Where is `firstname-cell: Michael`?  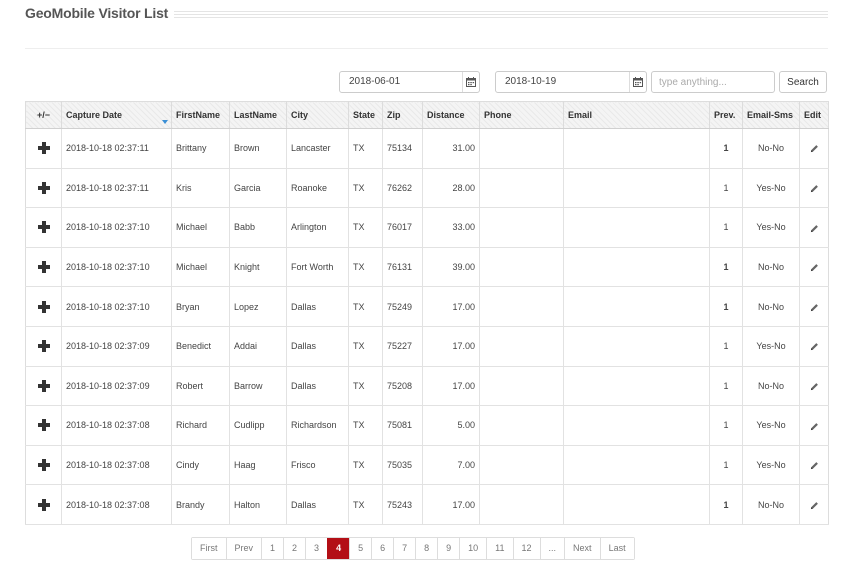 firstname-cell: Michael is located at coordinates (200, 227).